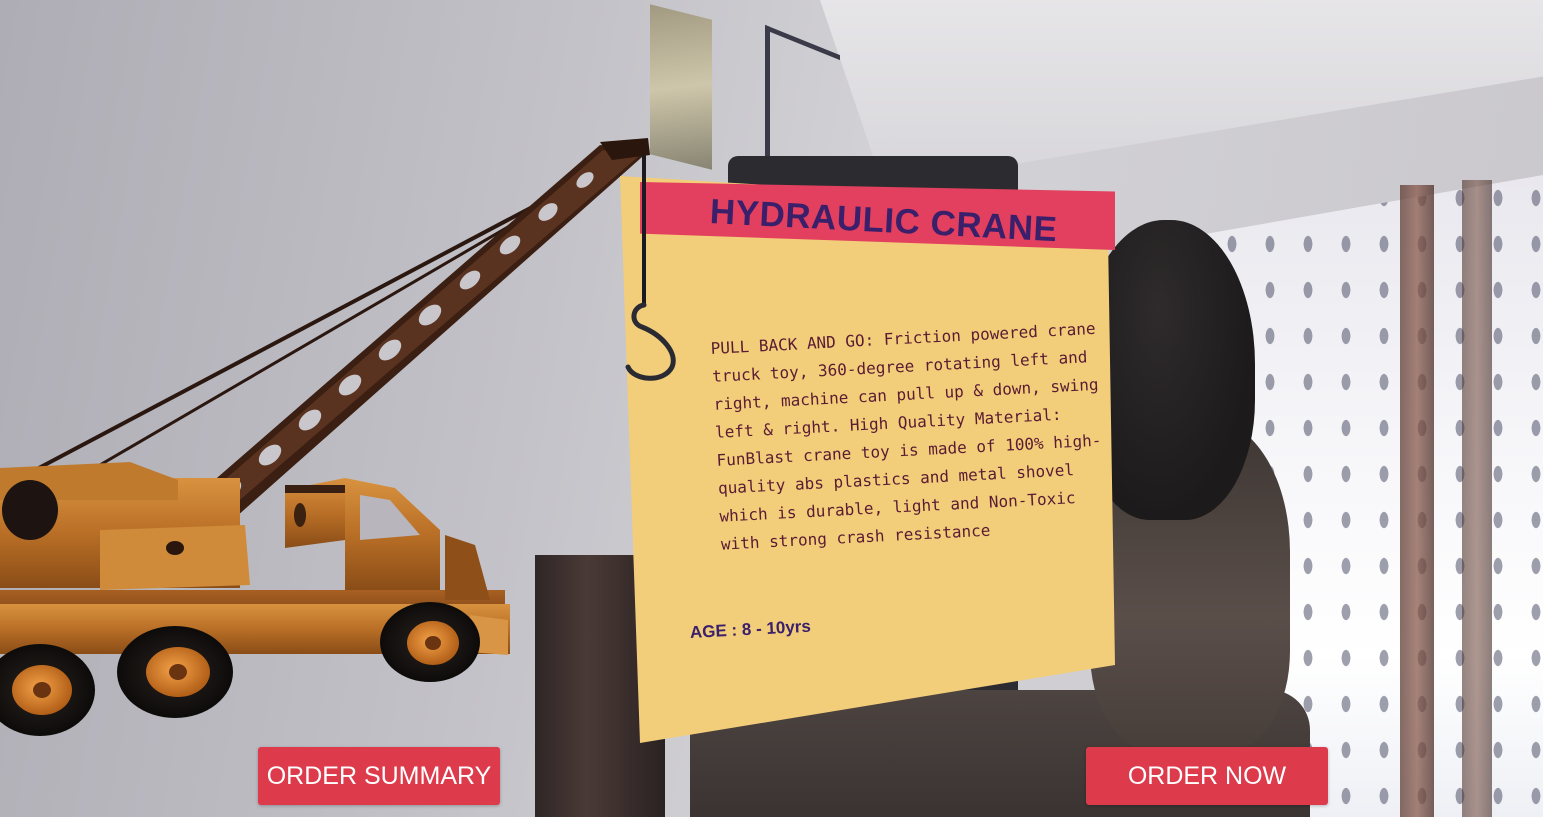  I want to click on crane-boom, so click(415, 339).